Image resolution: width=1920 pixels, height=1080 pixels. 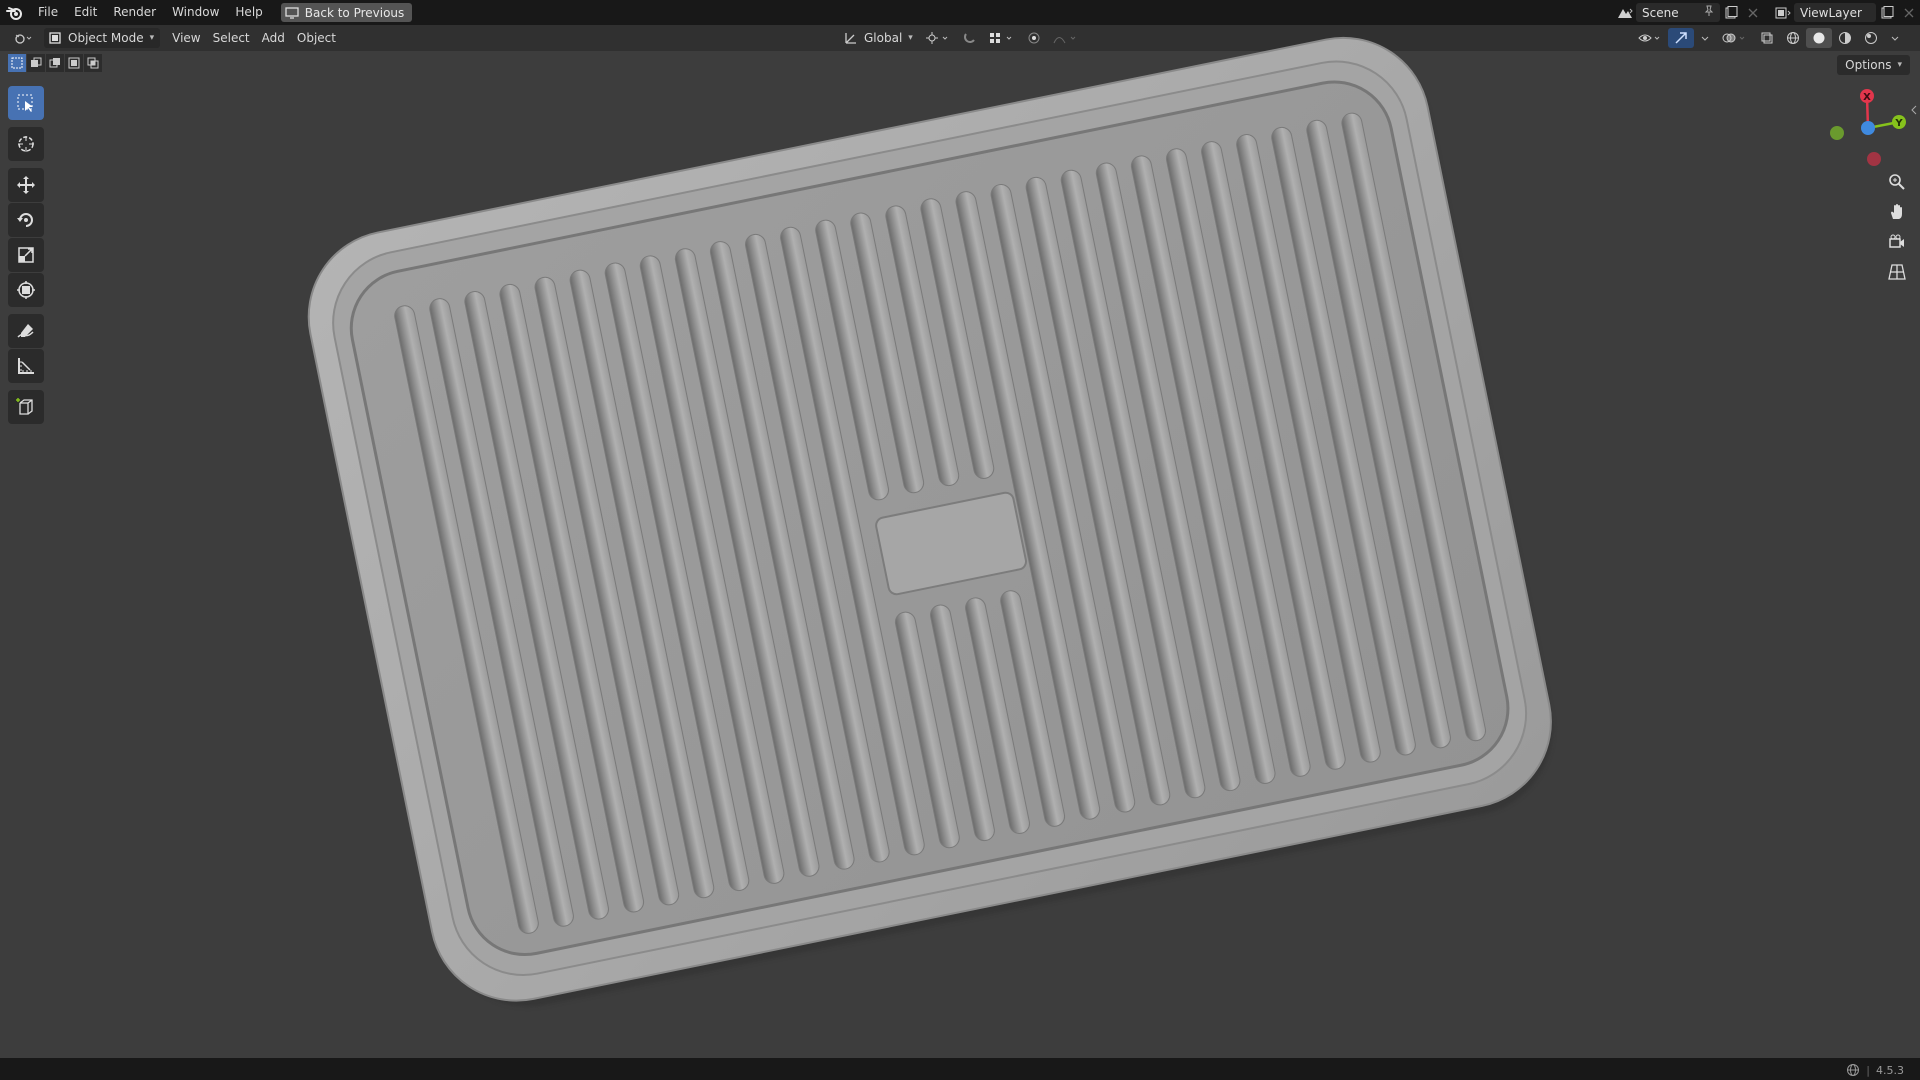 What do you see at coordinates (1871, 38) in the screenshot?
I see `rendered-shading-icon` at bounding box center [1871, 38].